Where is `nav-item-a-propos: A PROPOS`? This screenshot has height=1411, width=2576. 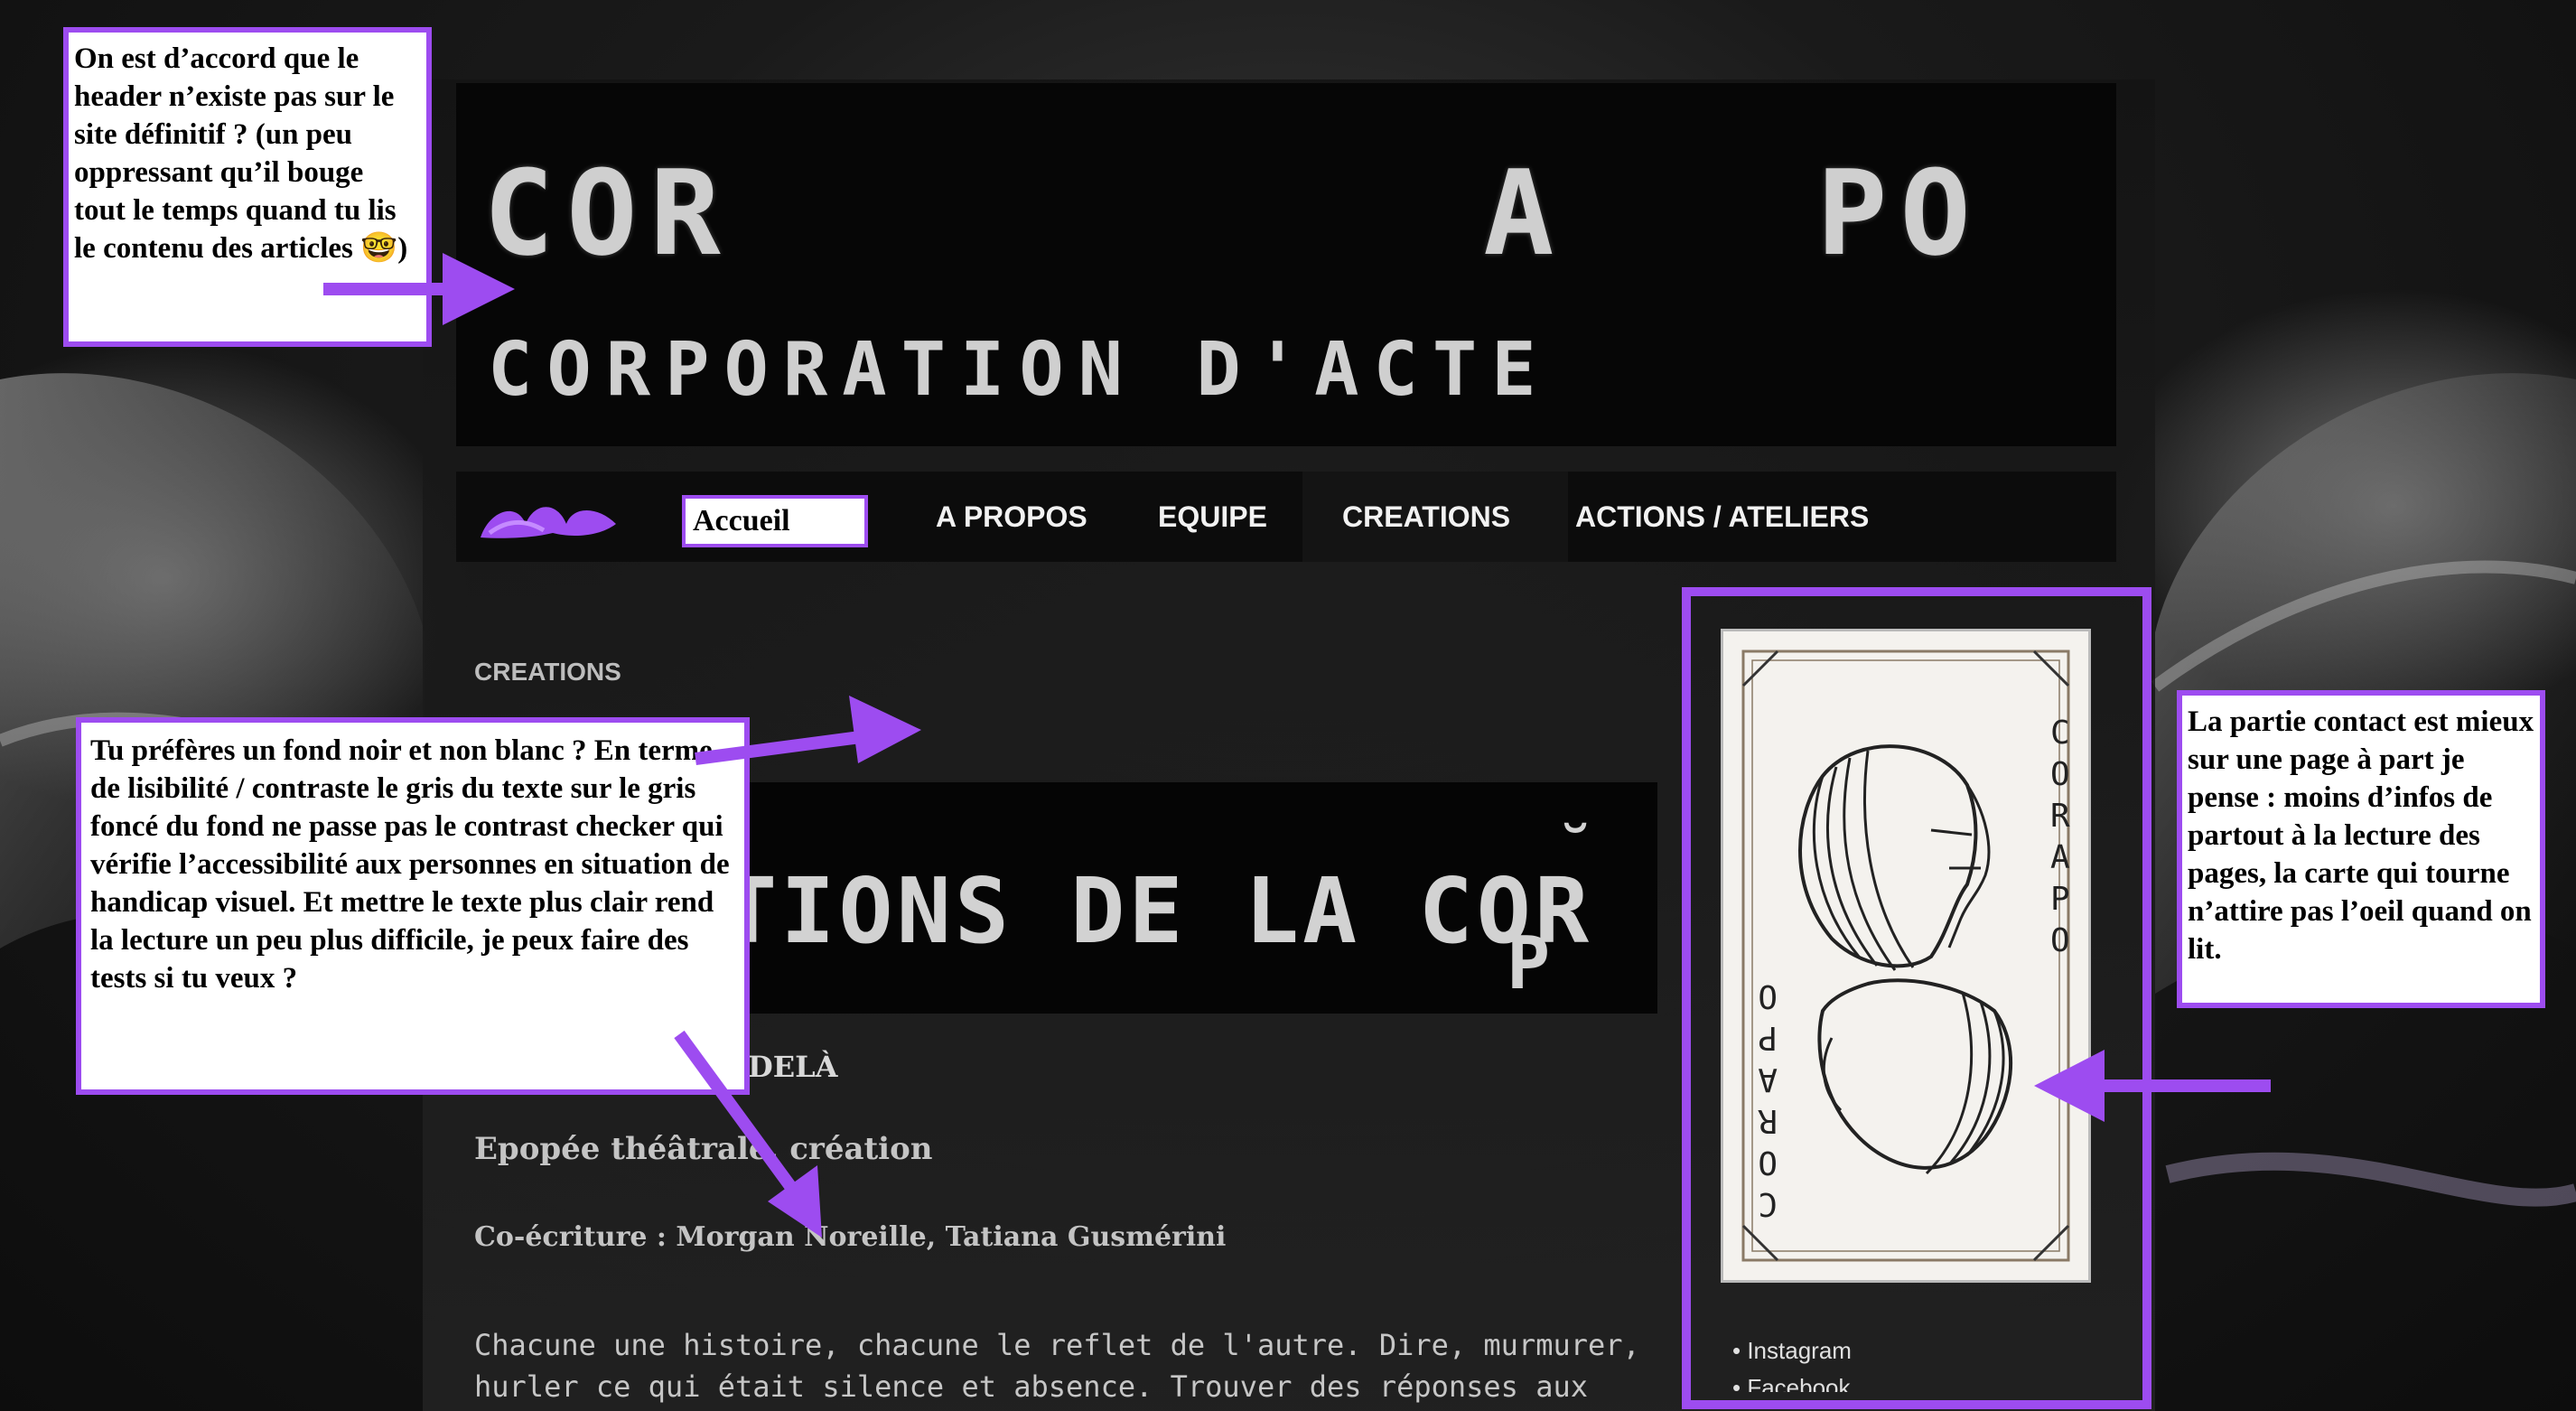 nav-item-a-propos: A PROPOS is located at coordinates (1011, 517).